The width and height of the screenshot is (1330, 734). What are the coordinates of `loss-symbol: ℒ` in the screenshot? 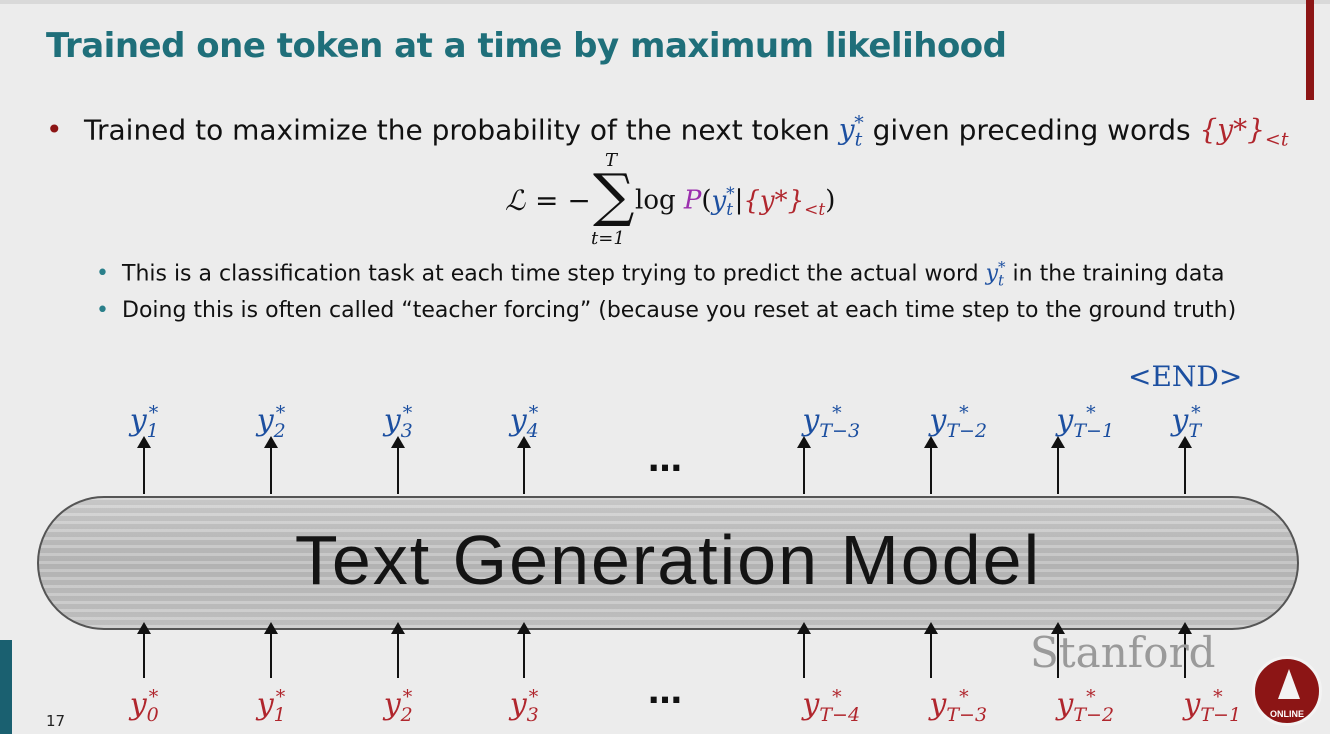 It's located at (515, 200).